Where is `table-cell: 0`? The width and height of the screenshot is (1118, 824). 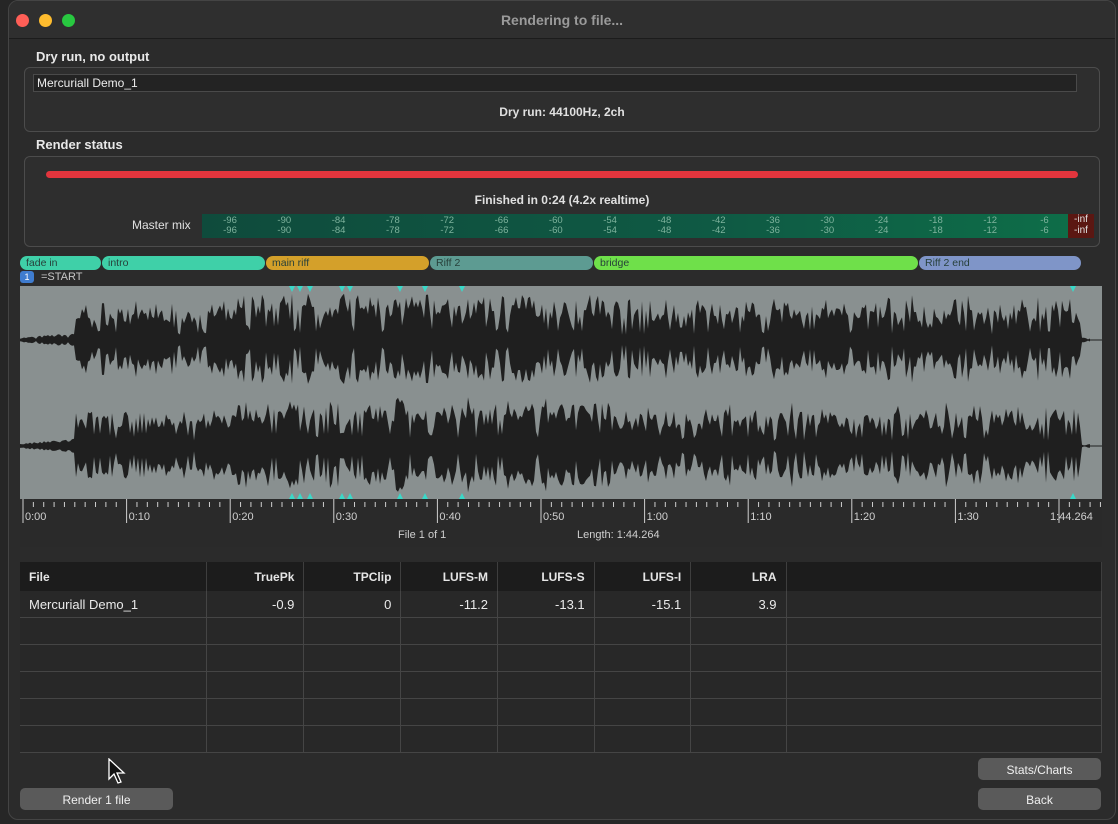 table-cell: 0 is located at coordinates (352, 604).